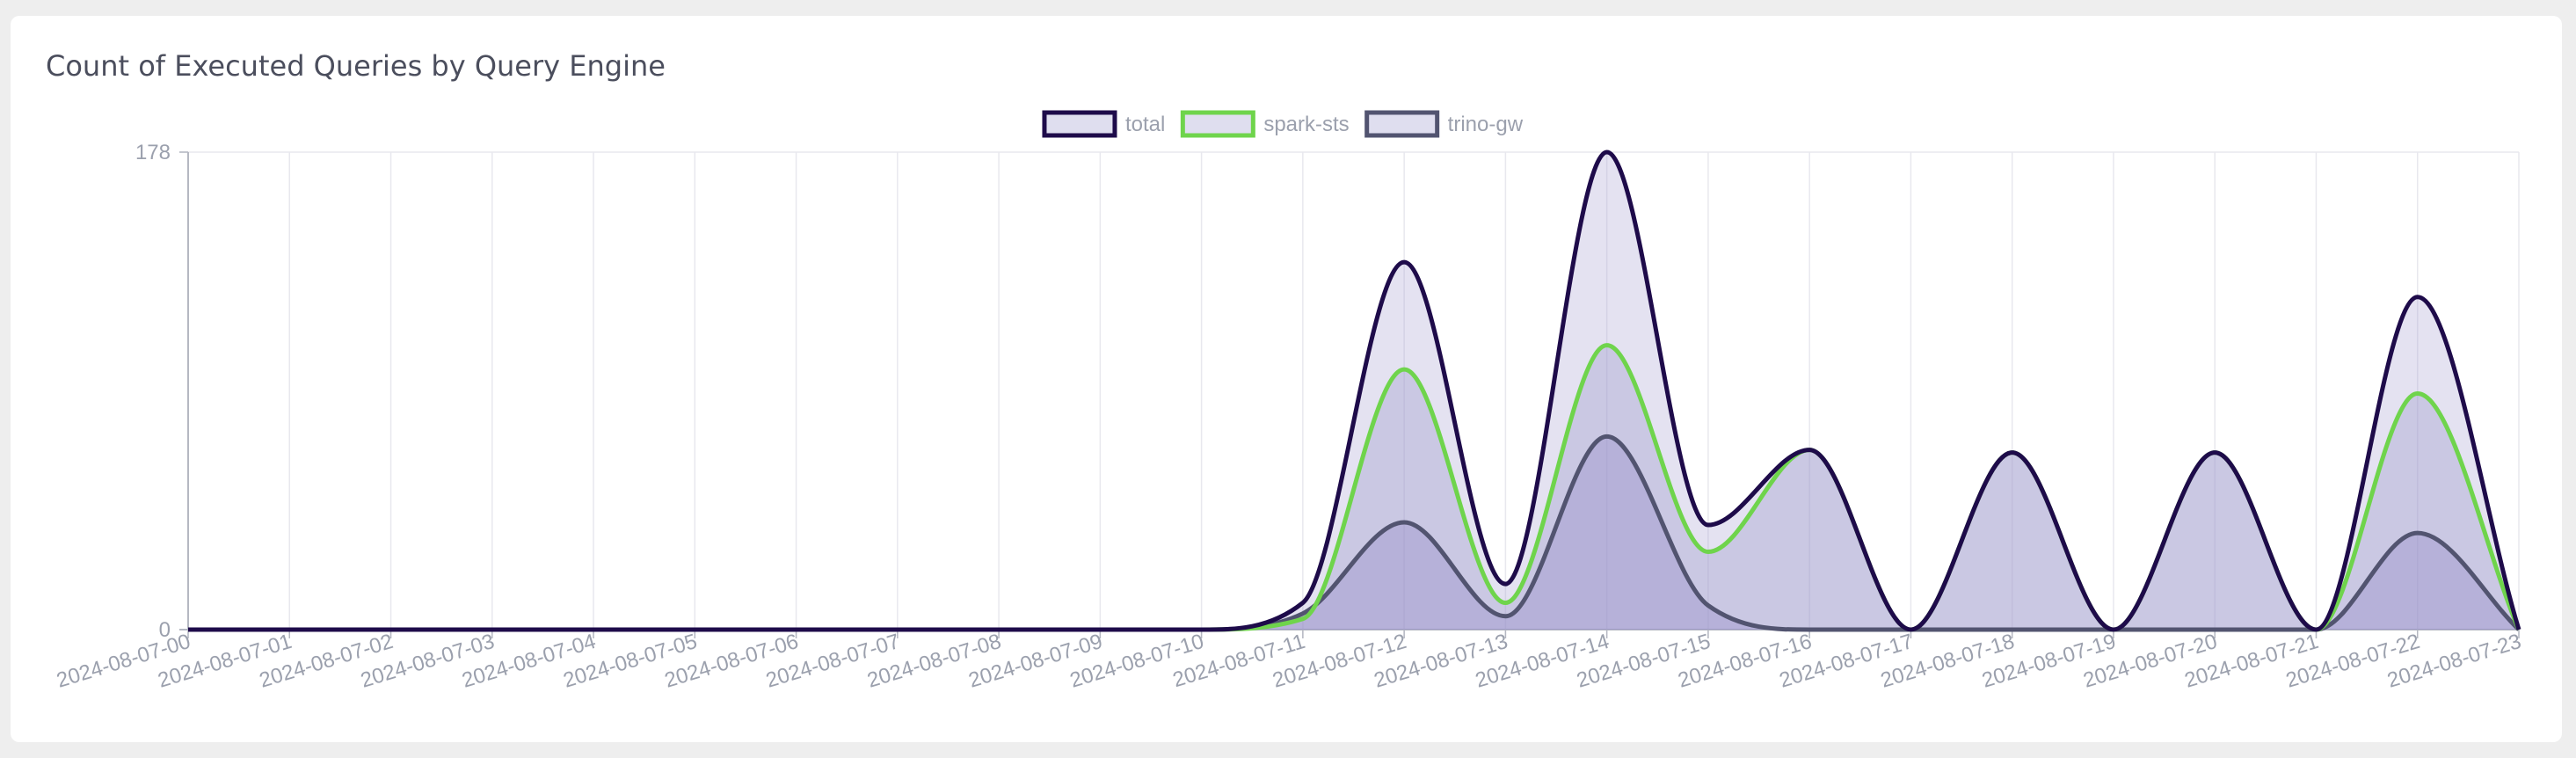 The image size is (2576, 758). What do you see at coordinates (1079, 124) in the screenshot?
I see `legend-swatch-total` at bounding box center [1079, 124].